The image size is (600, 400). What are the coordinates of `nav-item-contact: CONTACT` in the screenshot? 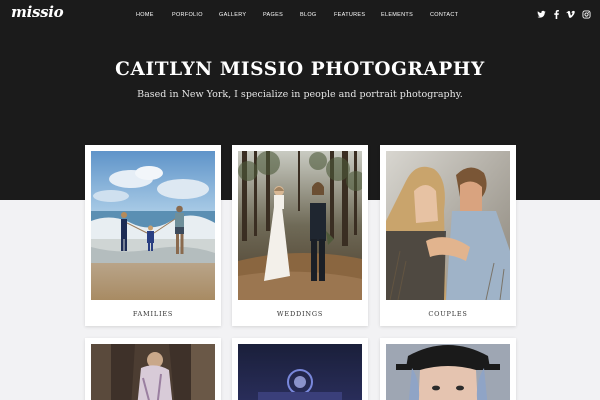 It's located at (444, 15).